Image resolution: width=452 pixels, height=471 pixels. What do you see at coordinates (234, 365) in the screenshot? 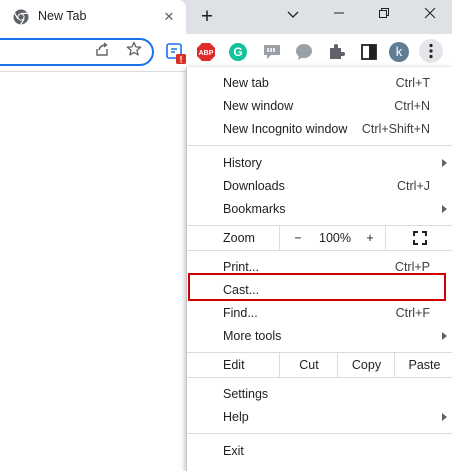
I see `edit-label: Edit` at bounding box center [234, 365].